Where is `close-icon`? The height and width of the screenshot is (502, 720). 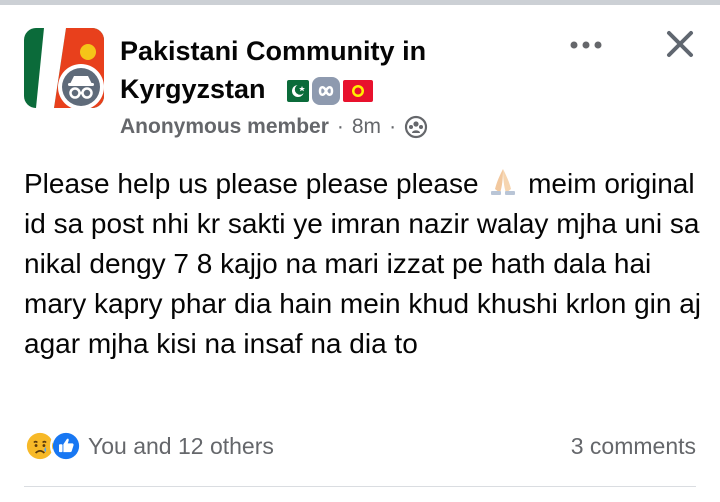
close-icon is located at coordinates (680, 44).